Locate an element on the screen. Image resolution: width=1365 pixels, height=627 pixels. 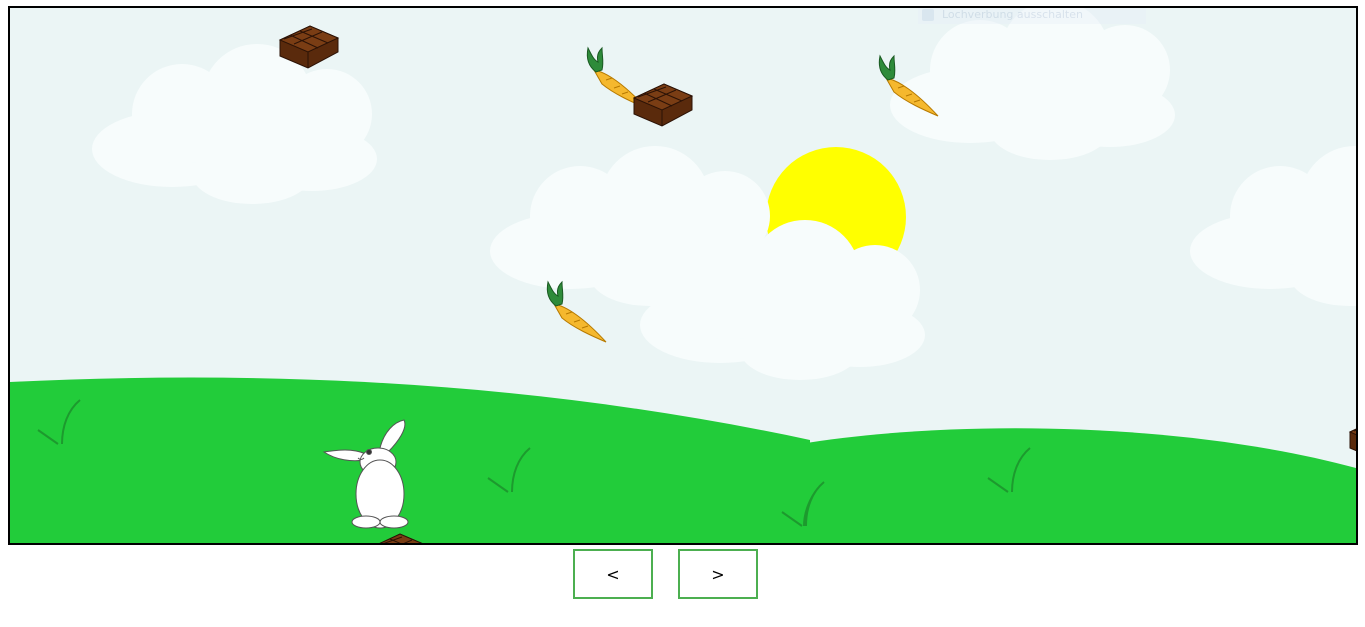
hill-right is located at coordinates (1078, 485).